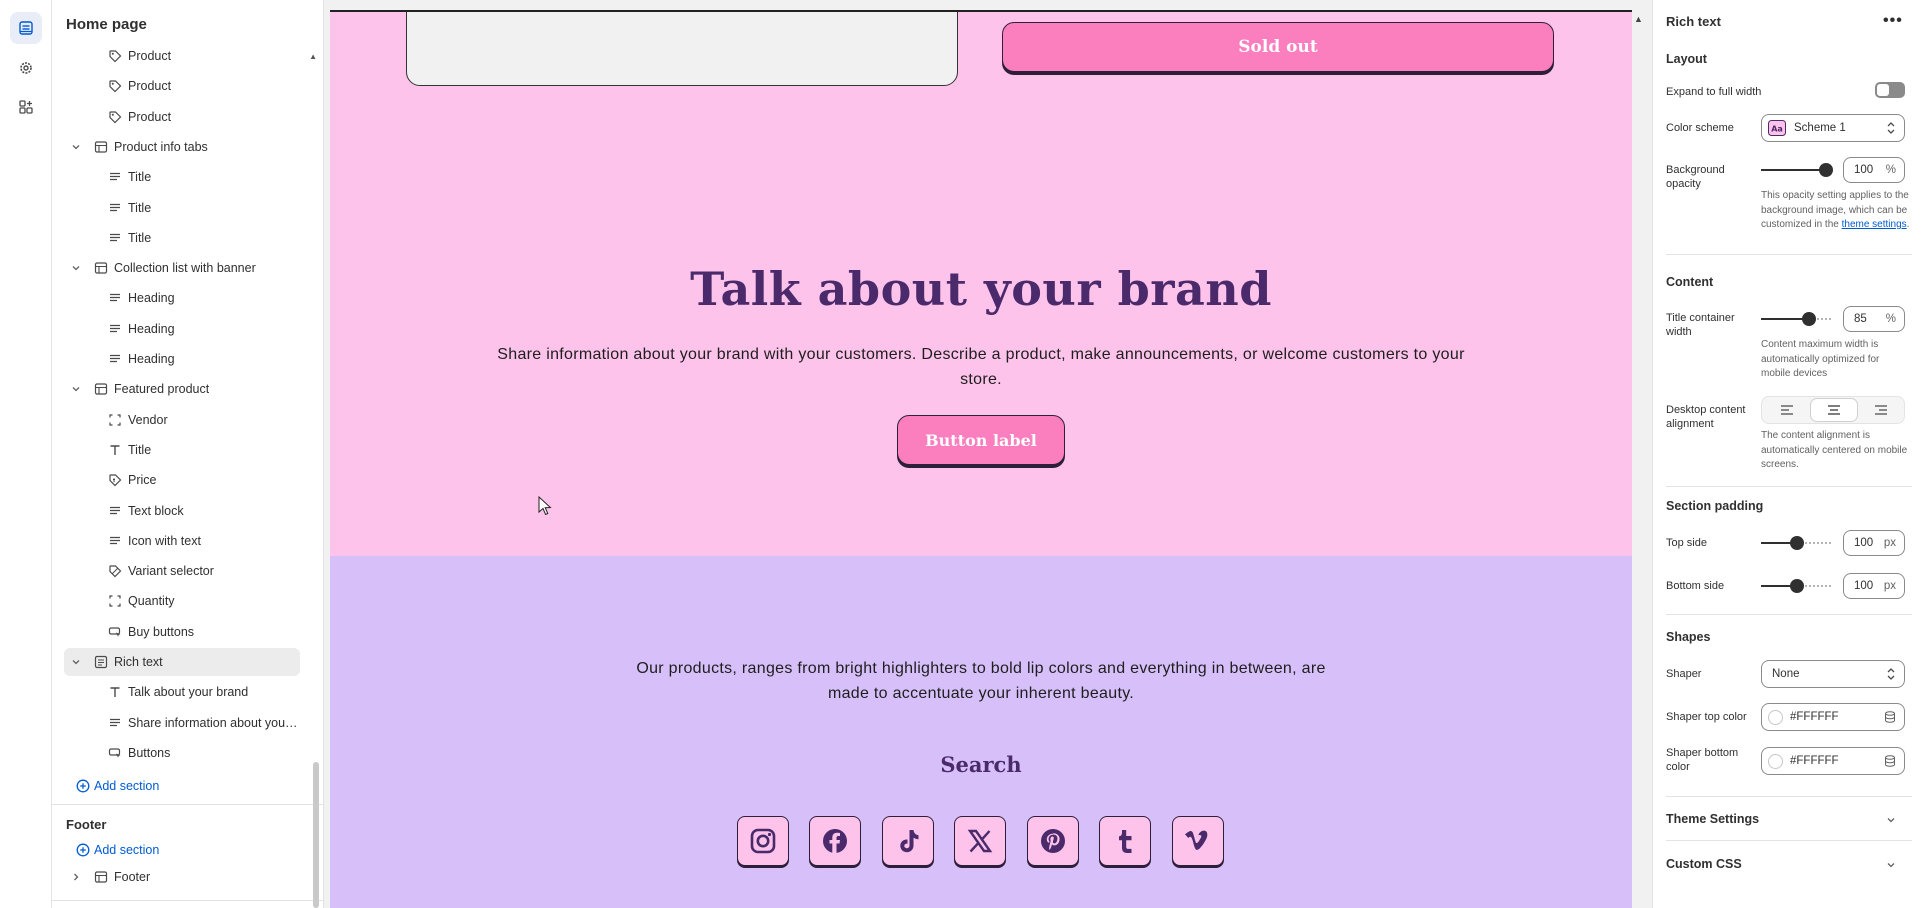 The width and height of the screenshot is (1924, 908). I want to click on shaper-bottom-color-input: #FFFFFF, so click(1833, 761).